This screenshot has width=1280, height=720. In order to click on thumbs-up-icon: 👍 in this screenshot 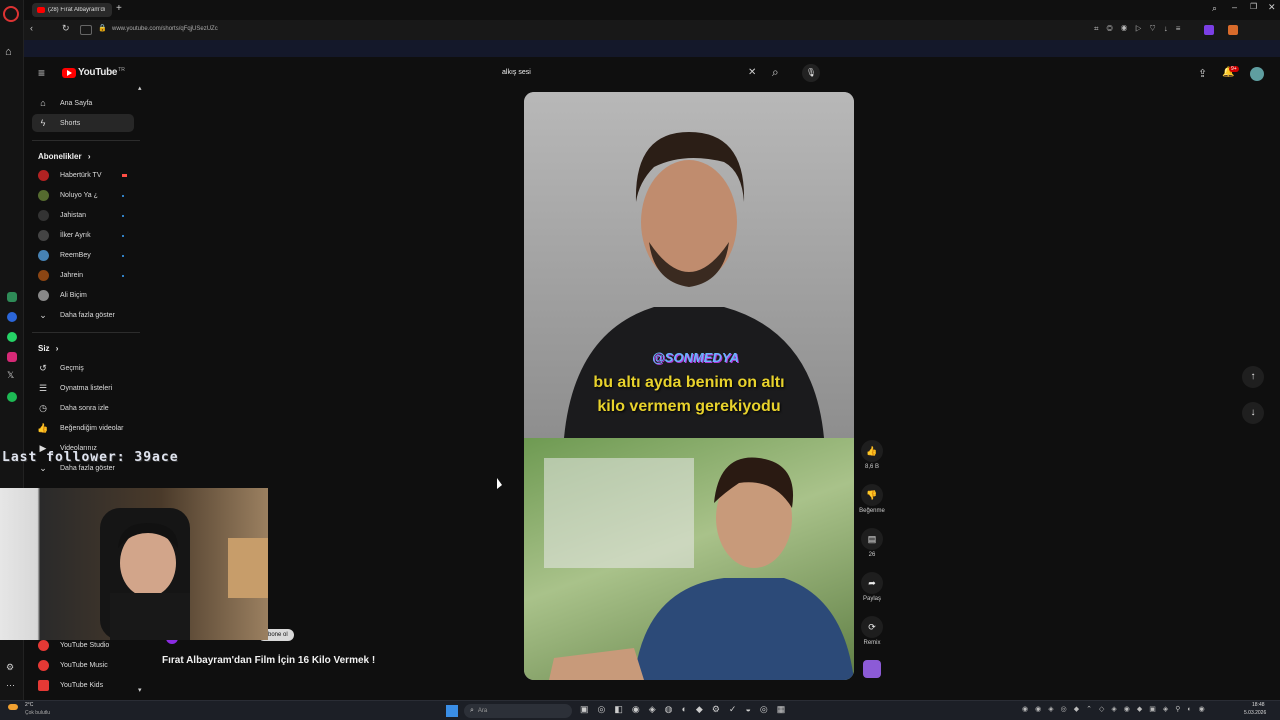, I will do `click(872, 451)`.